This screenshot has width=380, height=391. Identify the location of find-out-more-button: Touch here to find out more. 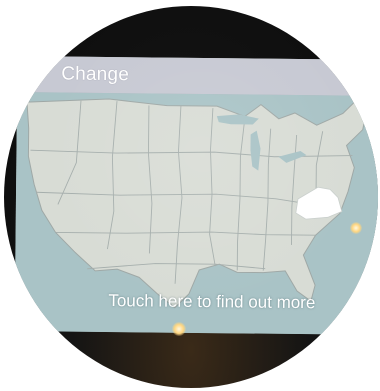
(212, 302).